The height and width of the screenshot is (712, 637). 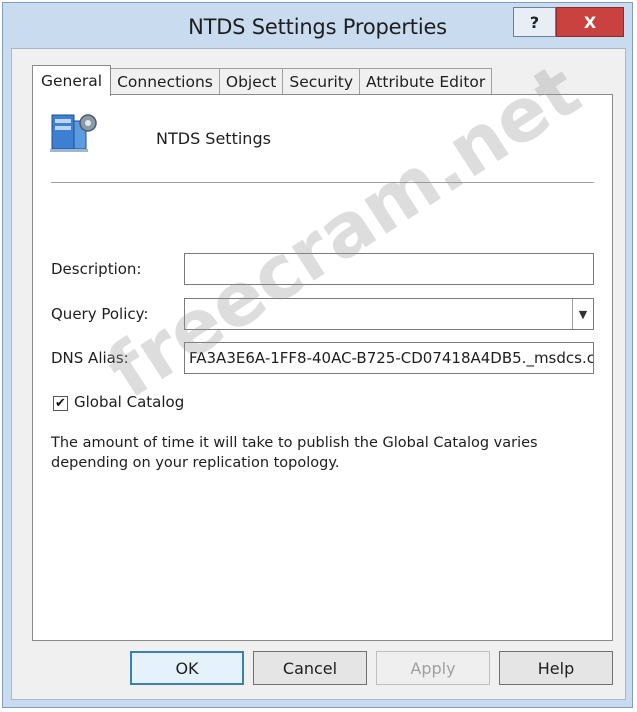 What do you see at coordinates (213, 138) in the screenshot?
I see `object-title: NTDS Settings` at bounding box center [213, 138].